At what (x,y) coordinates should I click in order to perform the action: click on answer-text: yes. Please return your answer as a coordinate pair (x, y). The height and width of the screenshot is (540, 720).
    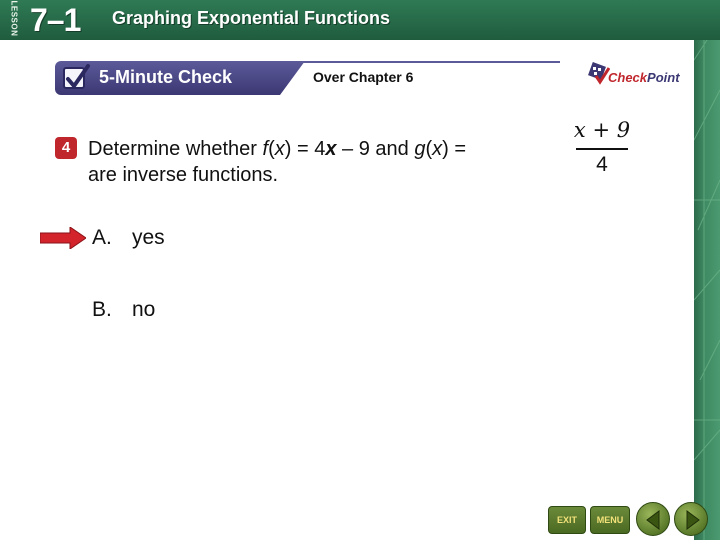
    Looking at the image, I should click on (148, 237).